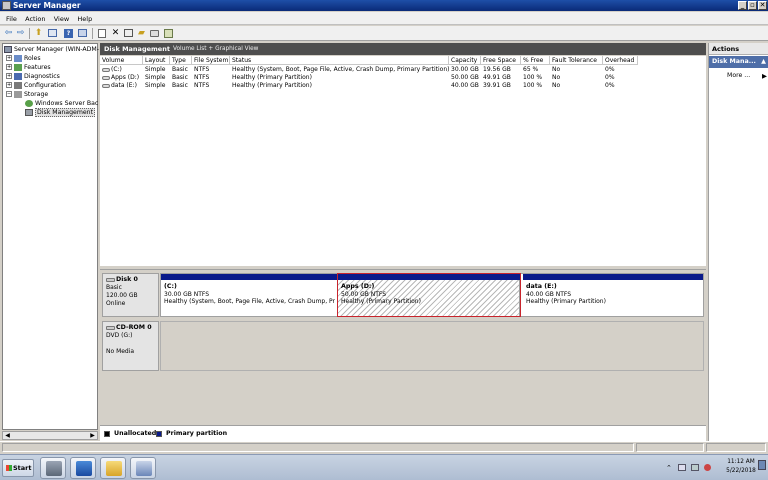 The height and width of the screenshot is (480, 768). Describe the element at coordinates (752, 5) in the screenshot. I see `restore-button: ▫` at that location.